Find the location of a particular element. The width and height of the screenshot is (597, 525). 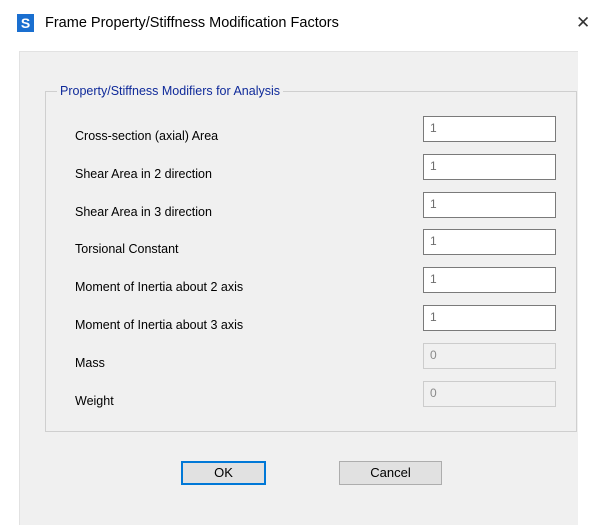

label-shear-area-2: Shear Area in 2 direction is located at coordinates (143, 174).